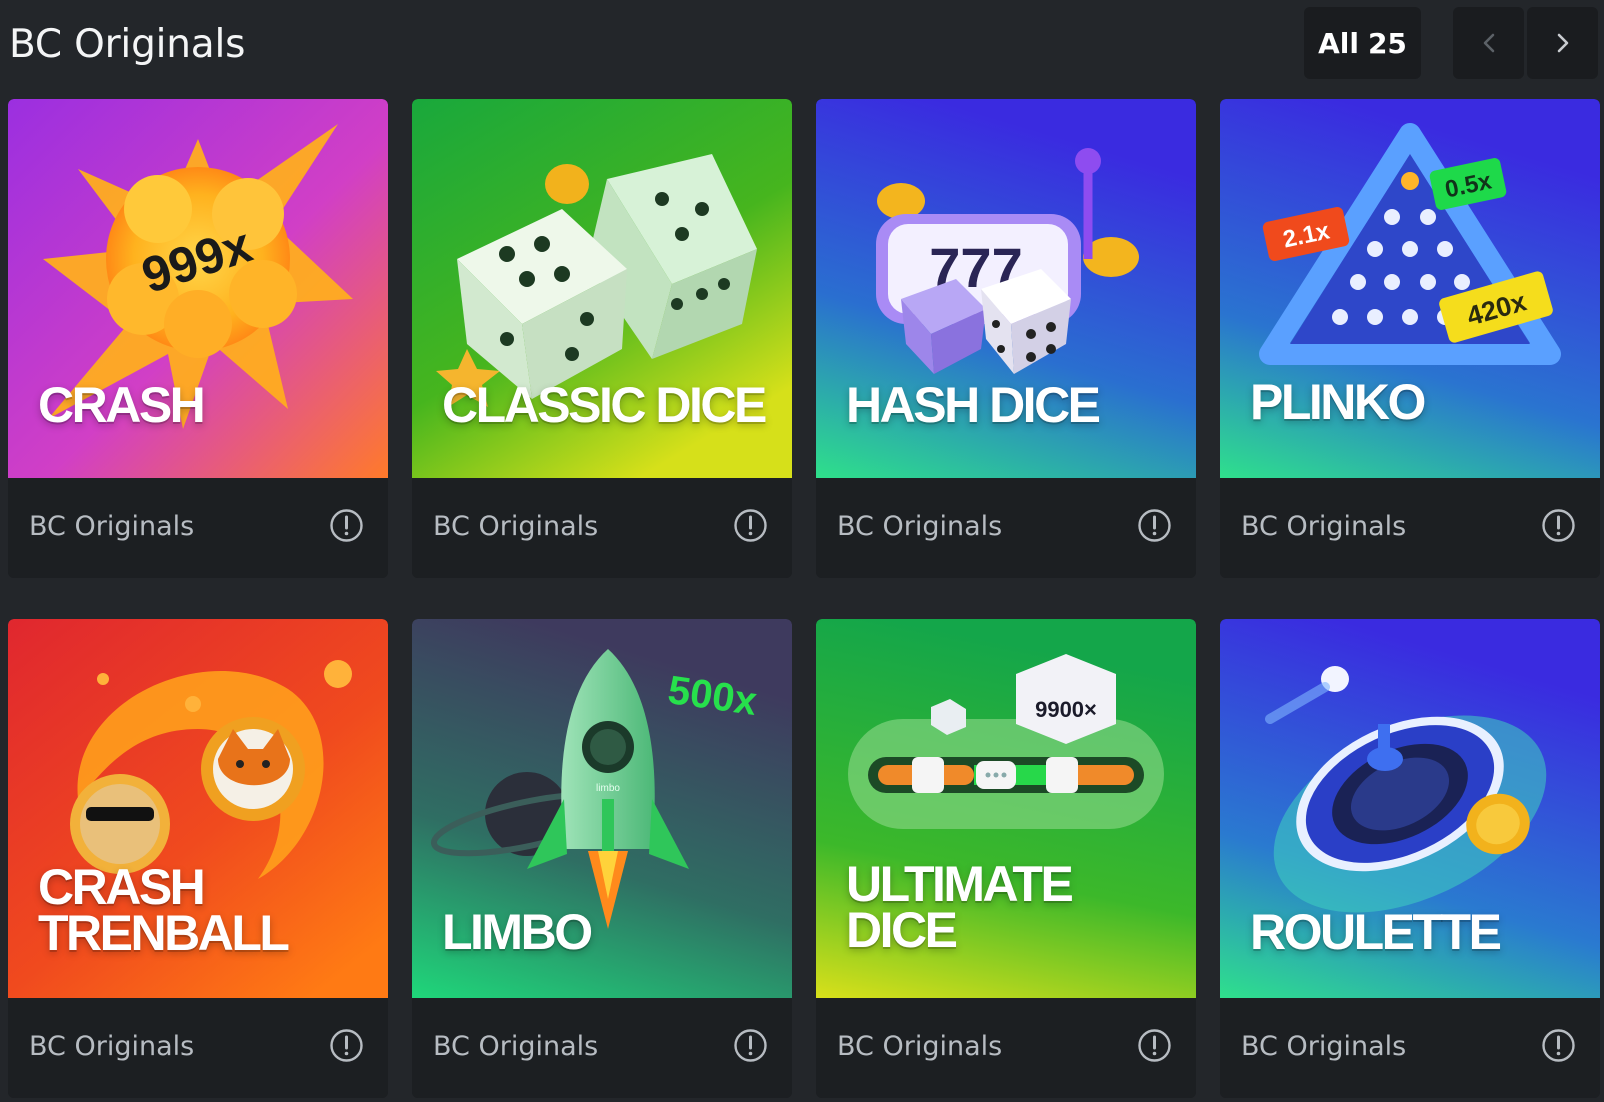 The width and height of the screenshot is (1604, 1102). What do you see at coordinates (164, 910) in the screenshot?
I see `game-title-crash-trenball: CRASH TRENBALL` at bounding box center [164, 910].